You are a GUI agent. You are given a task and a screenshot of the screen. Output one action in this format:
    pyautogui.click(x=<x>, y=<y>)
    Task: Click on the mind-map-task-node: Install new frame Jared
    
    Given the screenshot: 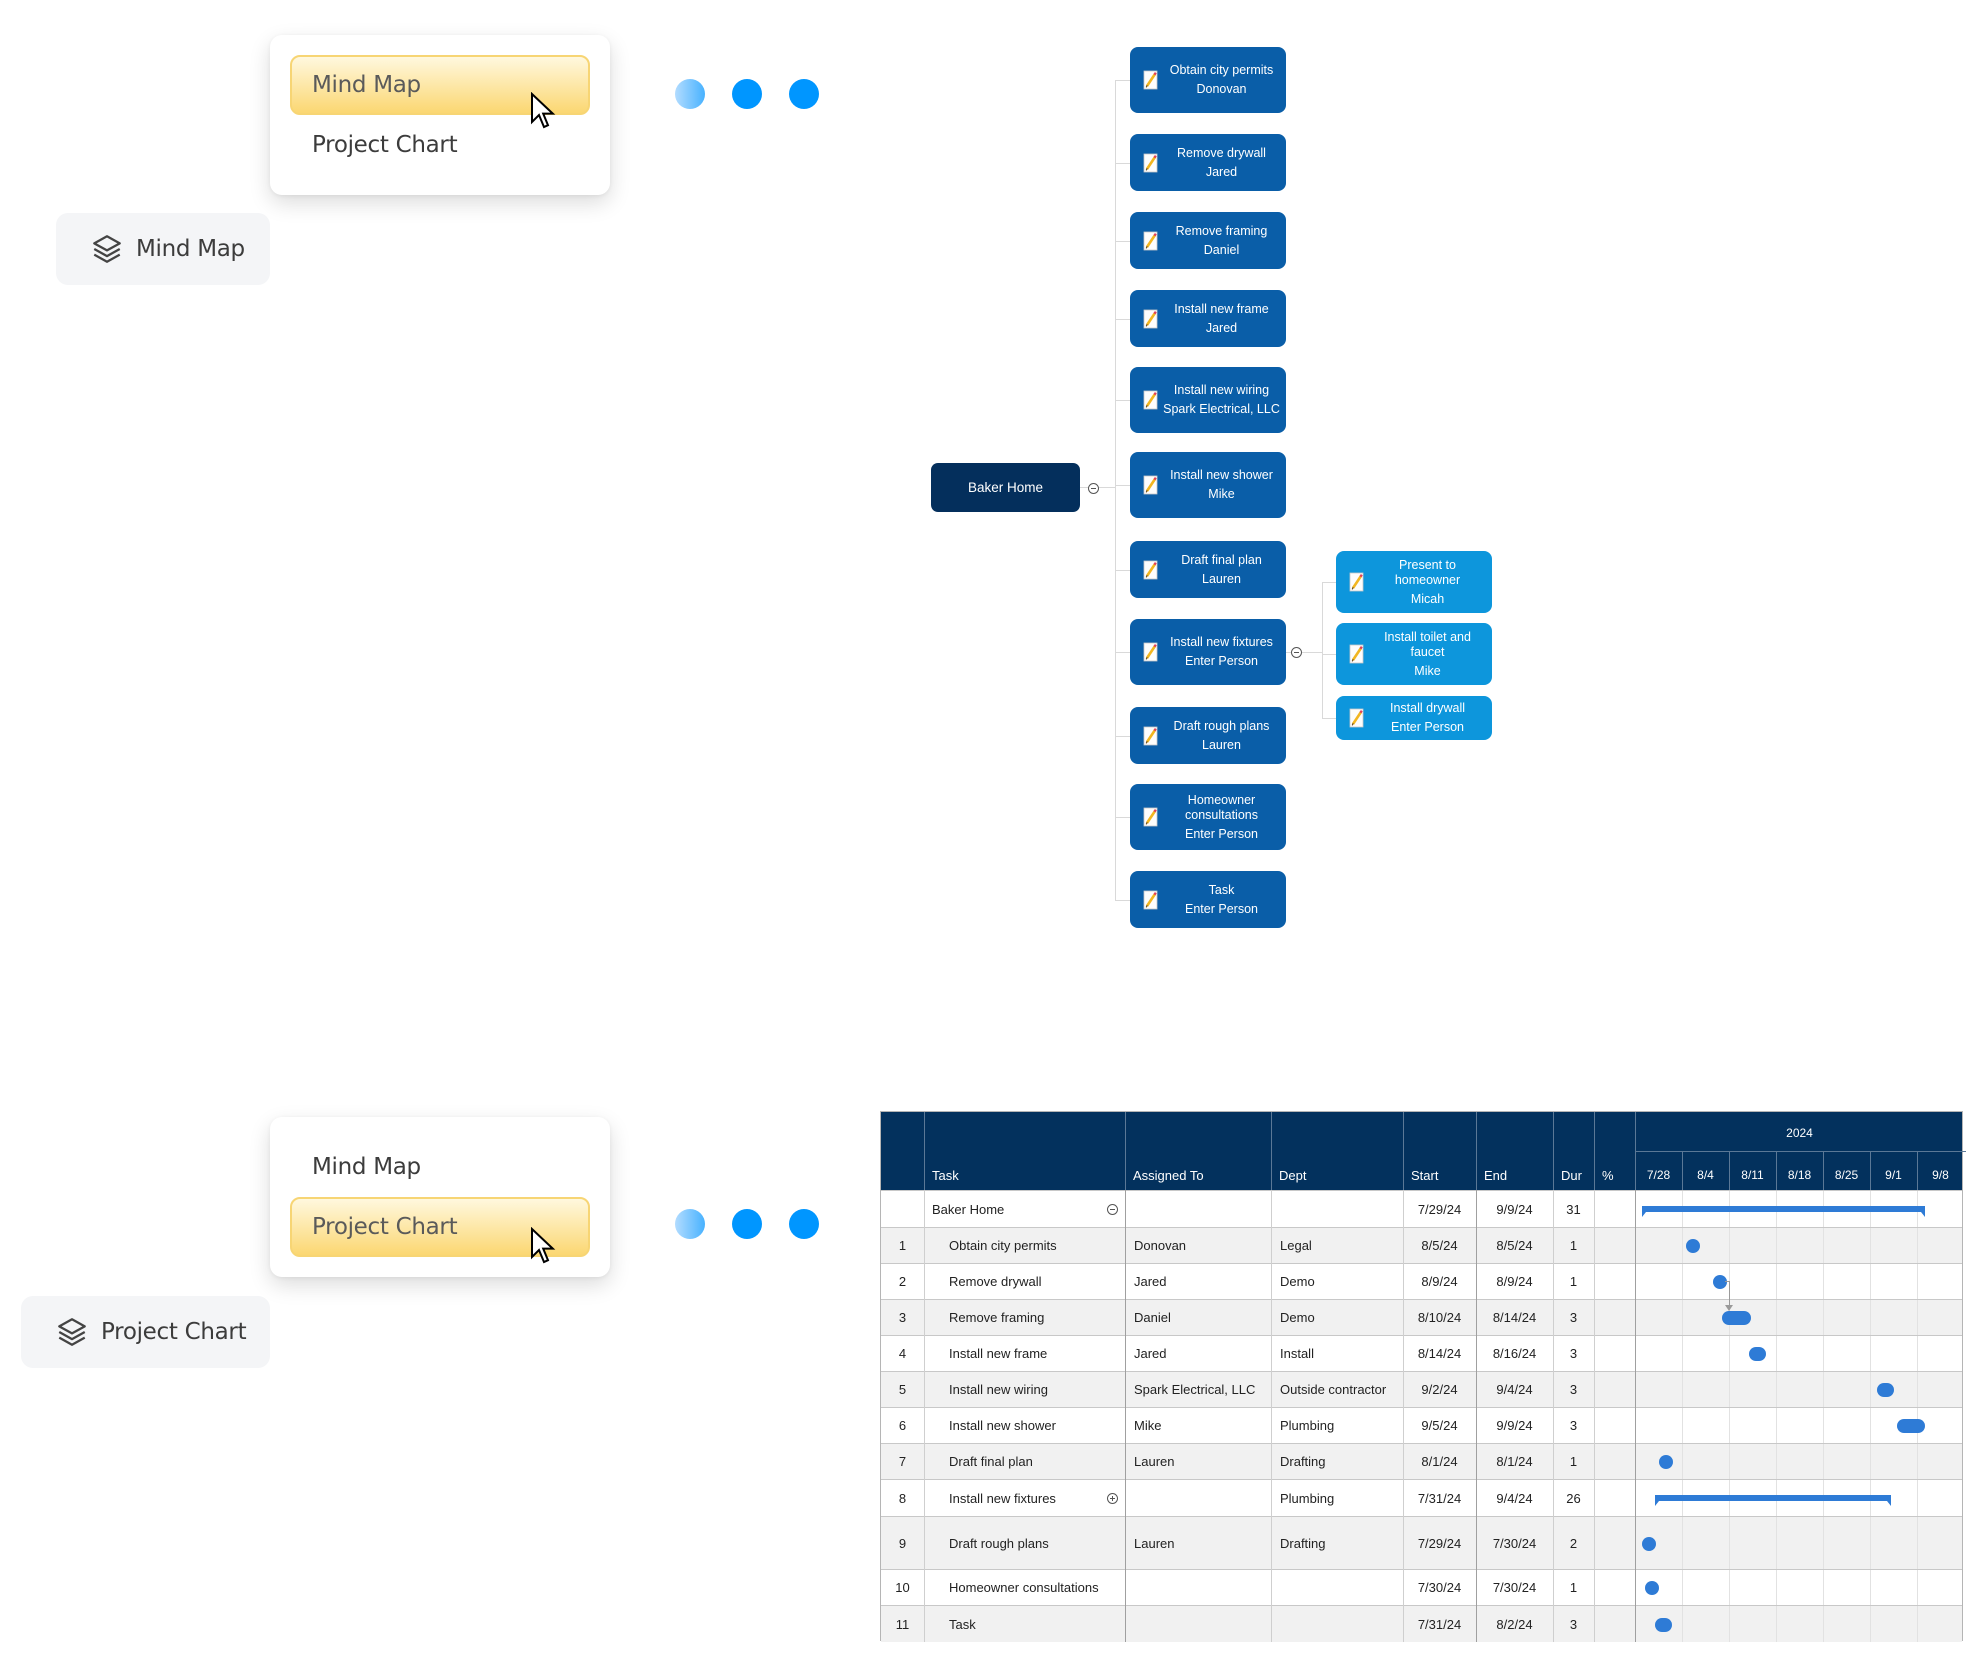 What is the action you would take?
    pyautogui.click(x=1208, y=318)
    